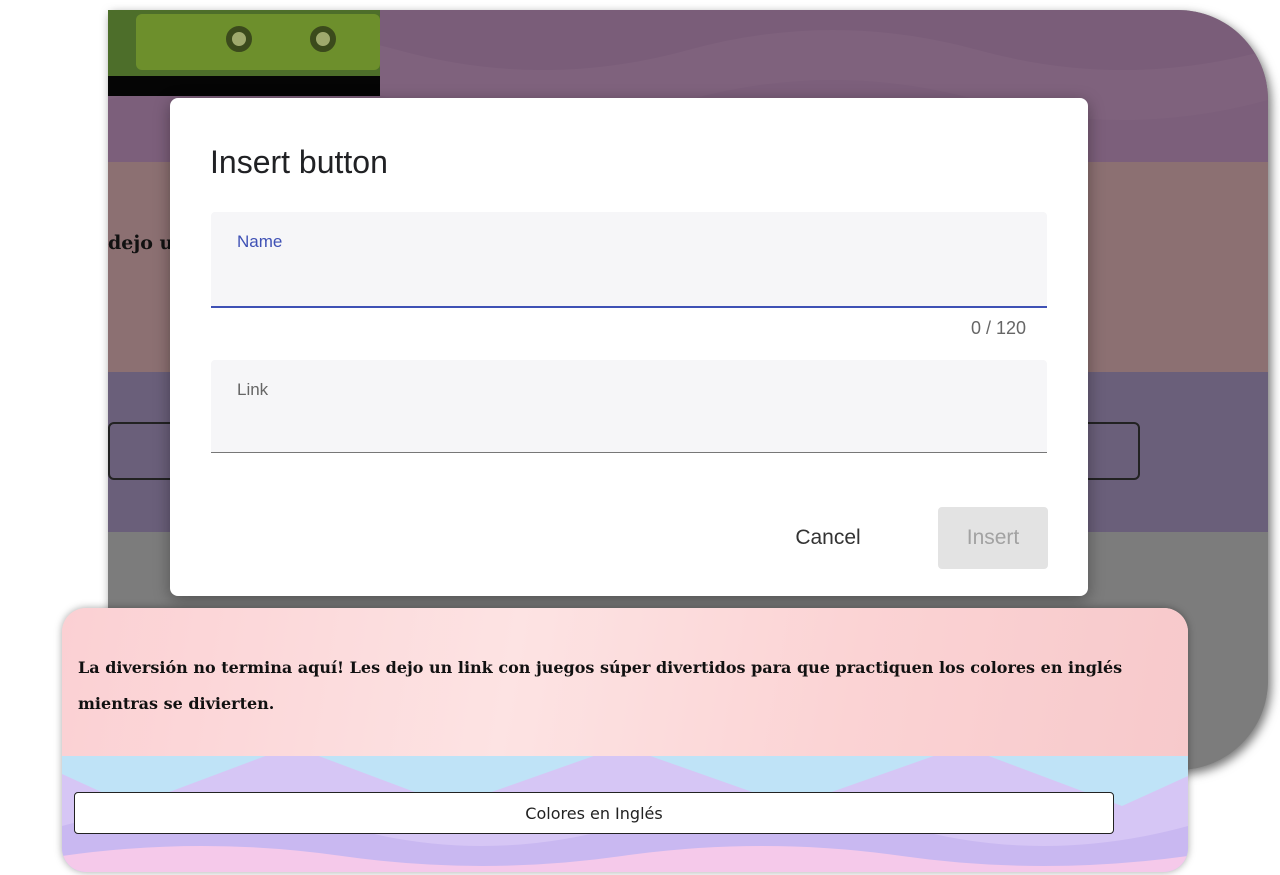 The height and width of the screenshot is (875, 1280). What do you see at coordinates (993, 538) in the screenshot?
I see `insert-button: Insert` at bounding box center [993, 538].